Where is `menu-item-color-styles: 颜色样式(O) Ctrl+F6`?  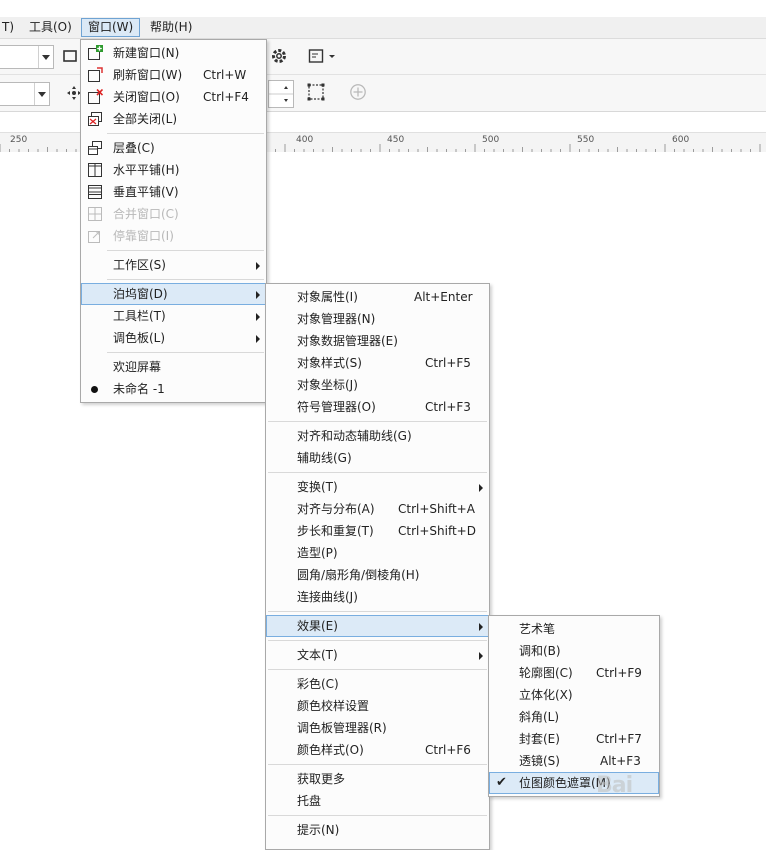
menu-item-color-styles: 颜色样式(O) Ctrl+F6 is located at coordinates (377, 750).